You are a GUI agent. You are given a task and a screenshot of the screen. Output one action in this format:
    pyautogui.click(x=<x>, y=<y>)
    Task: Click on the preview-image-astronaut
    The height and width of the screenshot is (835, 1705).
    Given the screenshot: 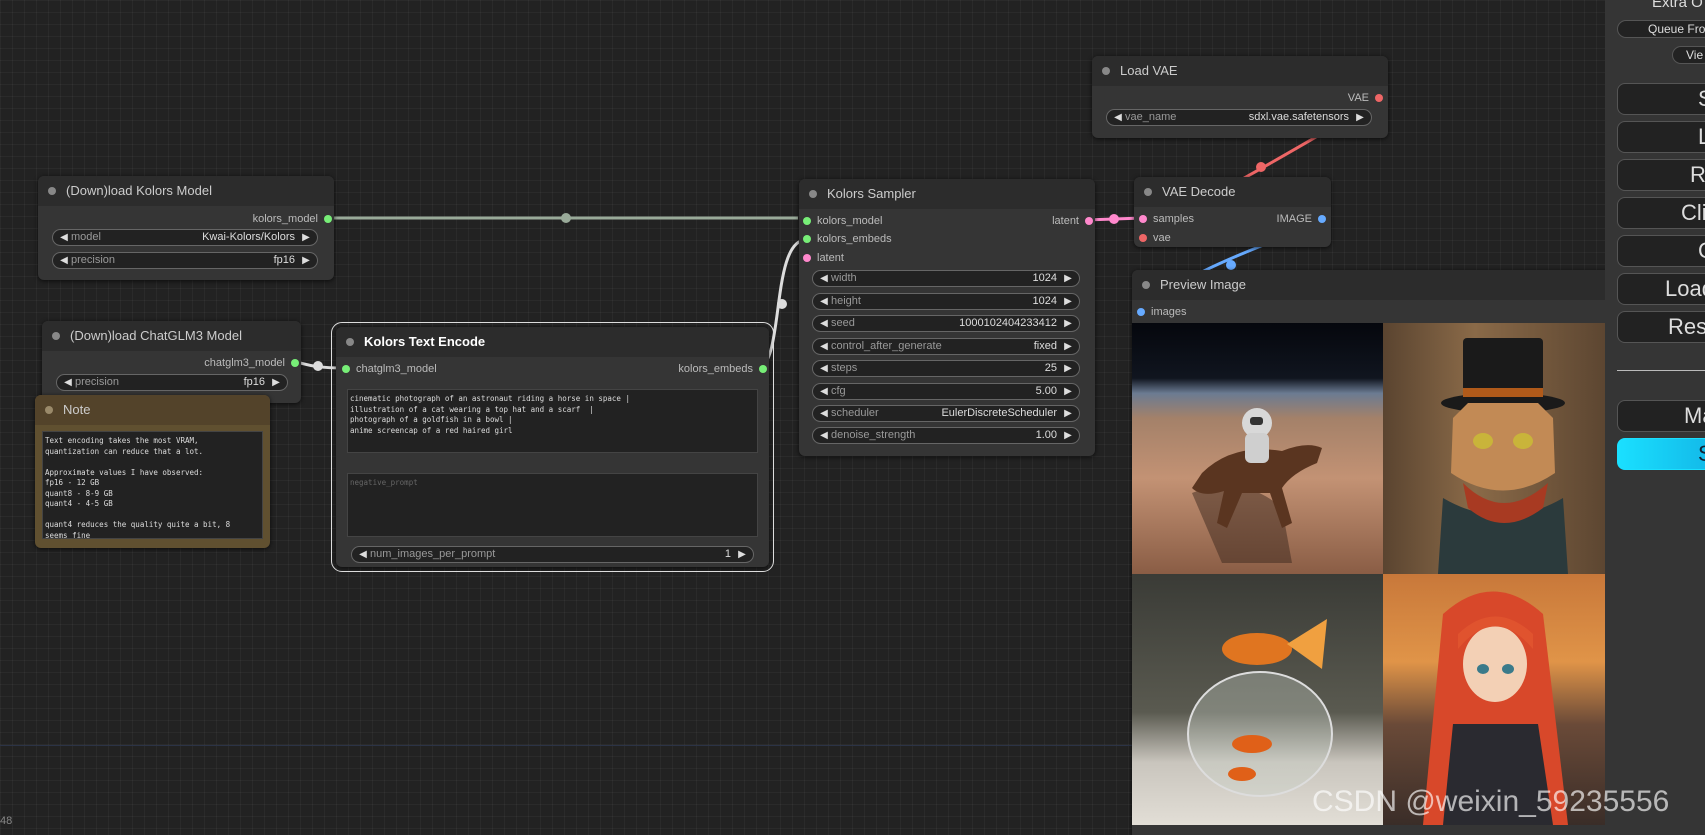 What is the action you would take?
    pyautogui.click(x=1257, y=448)
    